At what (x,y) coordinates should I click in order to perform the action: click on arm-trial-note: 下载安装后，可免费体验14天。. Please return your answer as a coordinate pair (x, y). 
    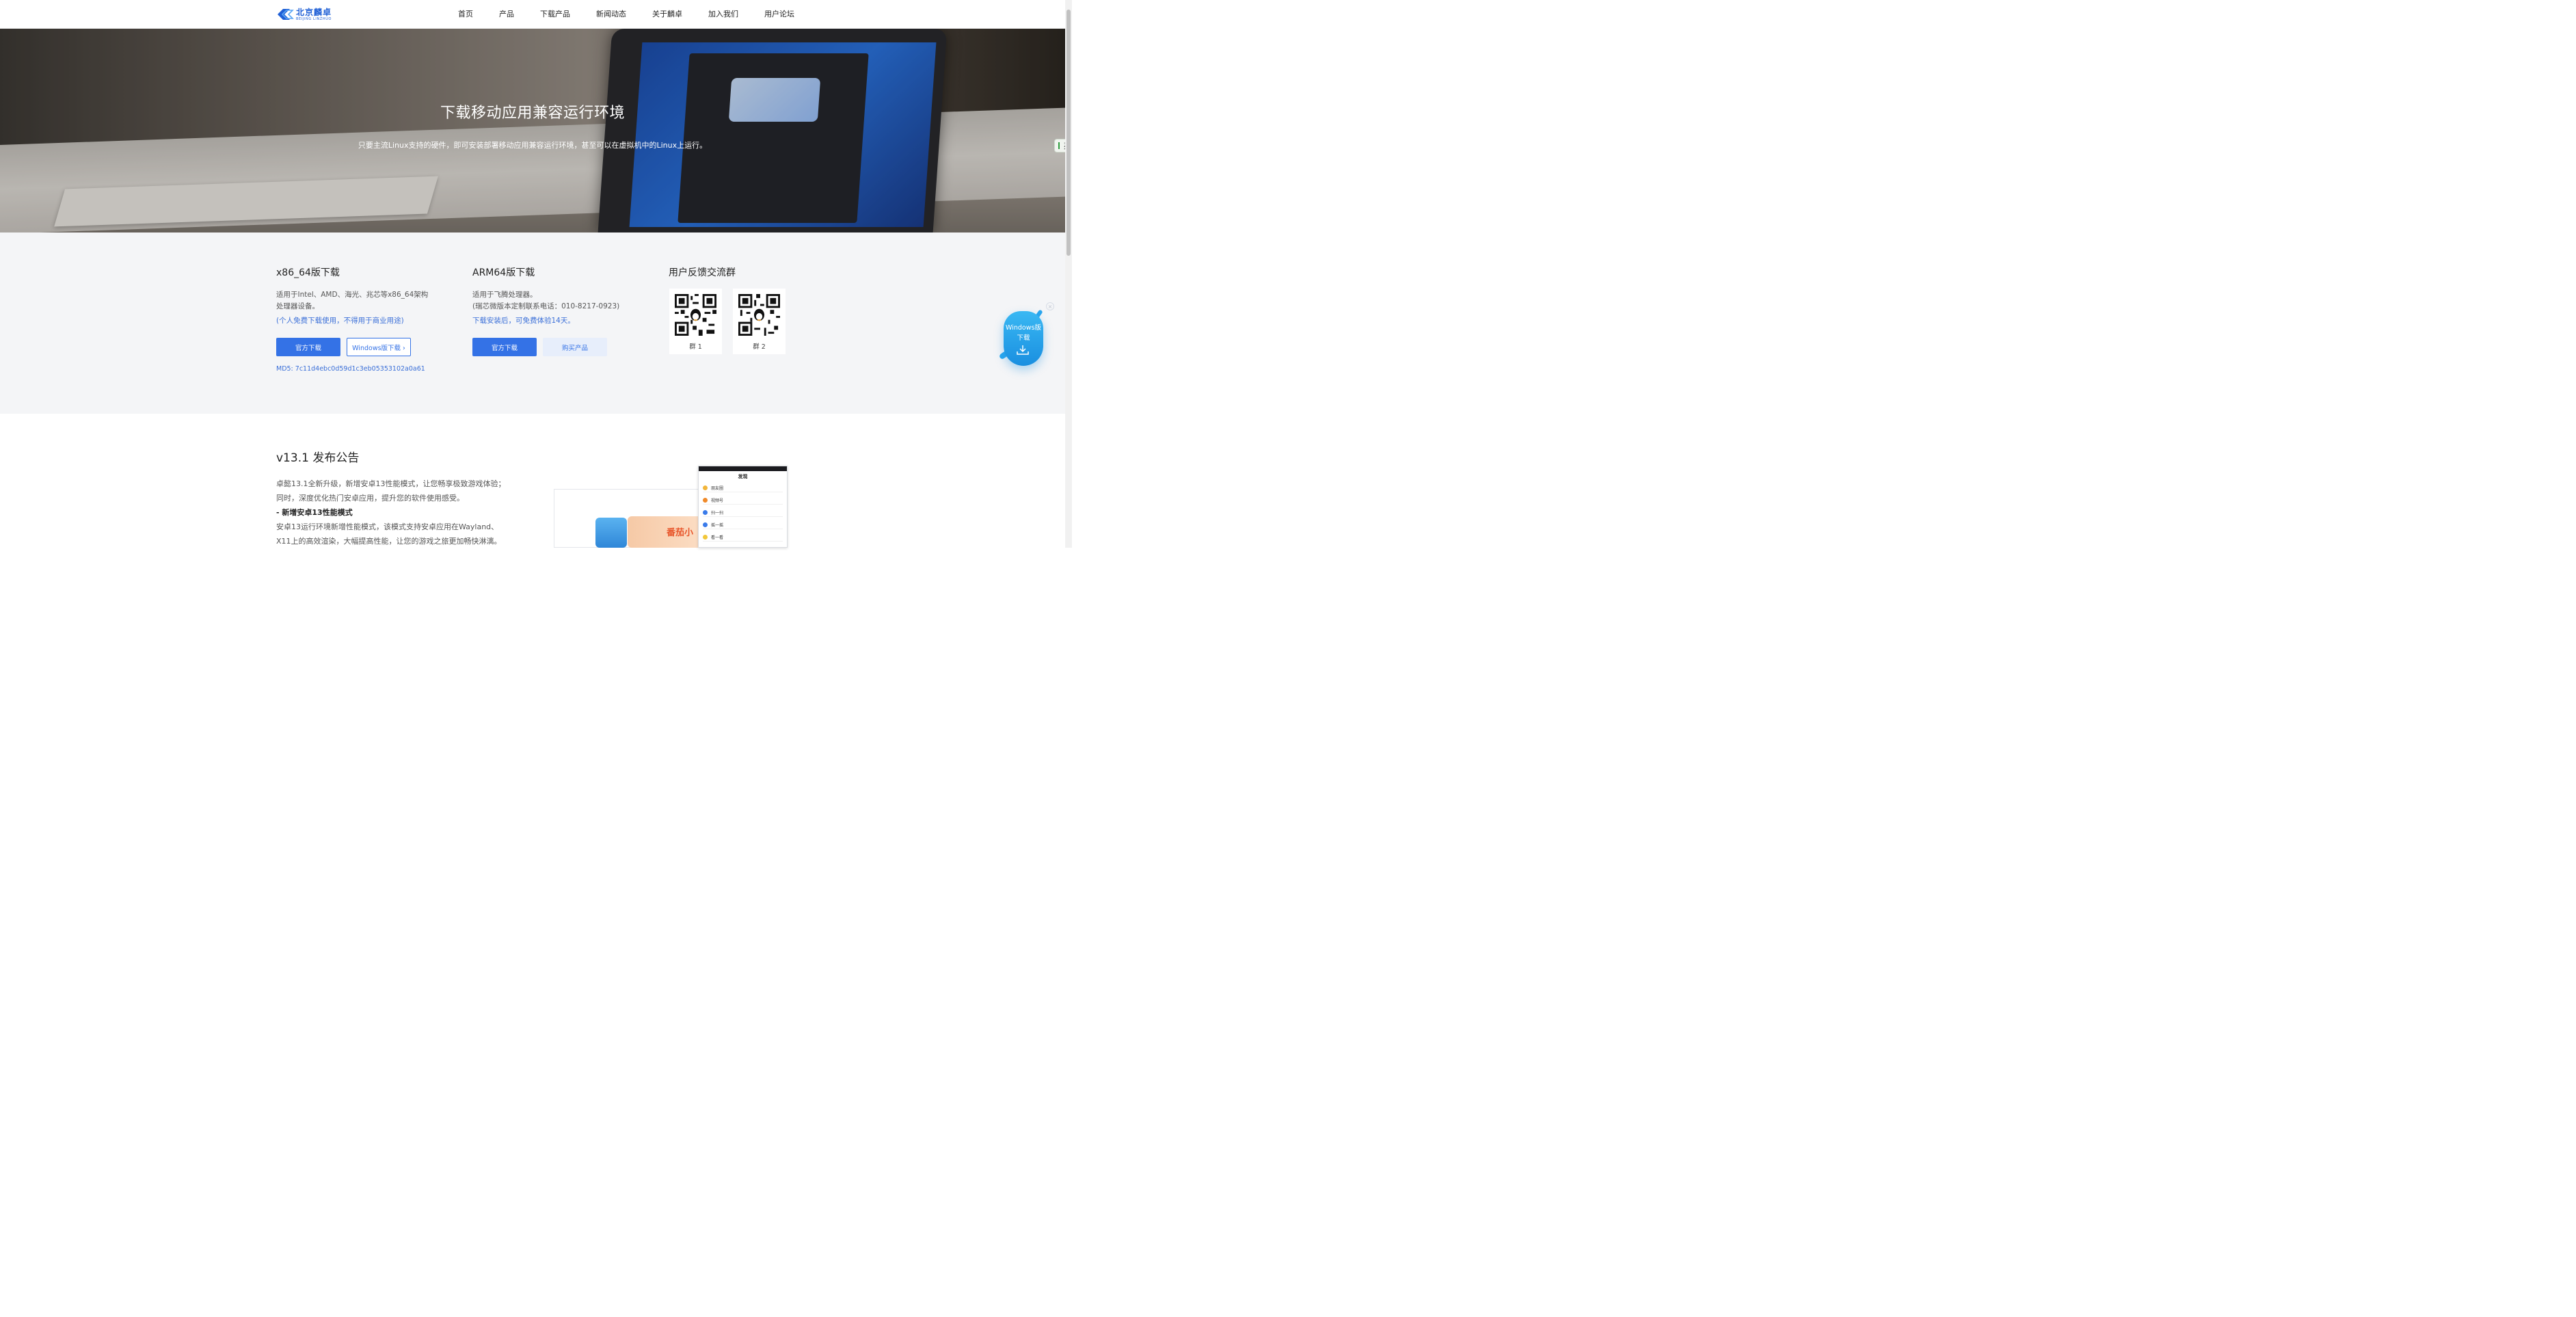
    Looking at the image, I should click on (523, 321).